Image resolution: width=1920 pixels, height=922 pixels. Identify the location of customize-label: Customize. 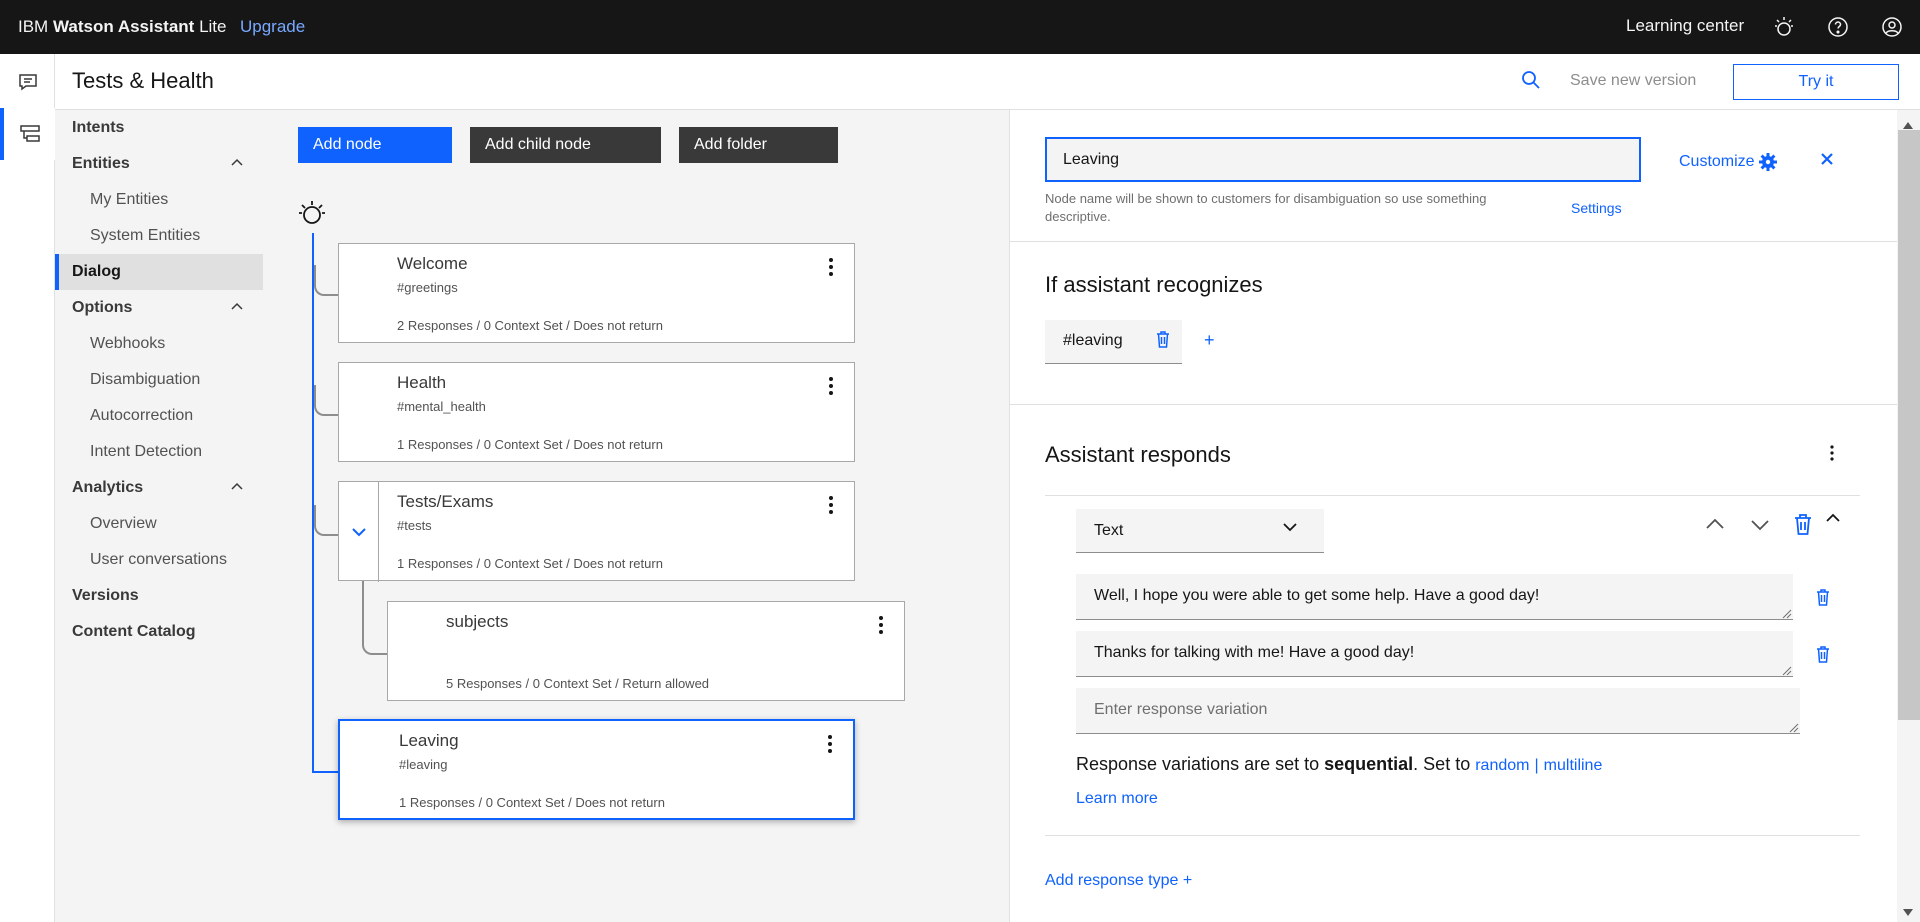
(1717, 161).